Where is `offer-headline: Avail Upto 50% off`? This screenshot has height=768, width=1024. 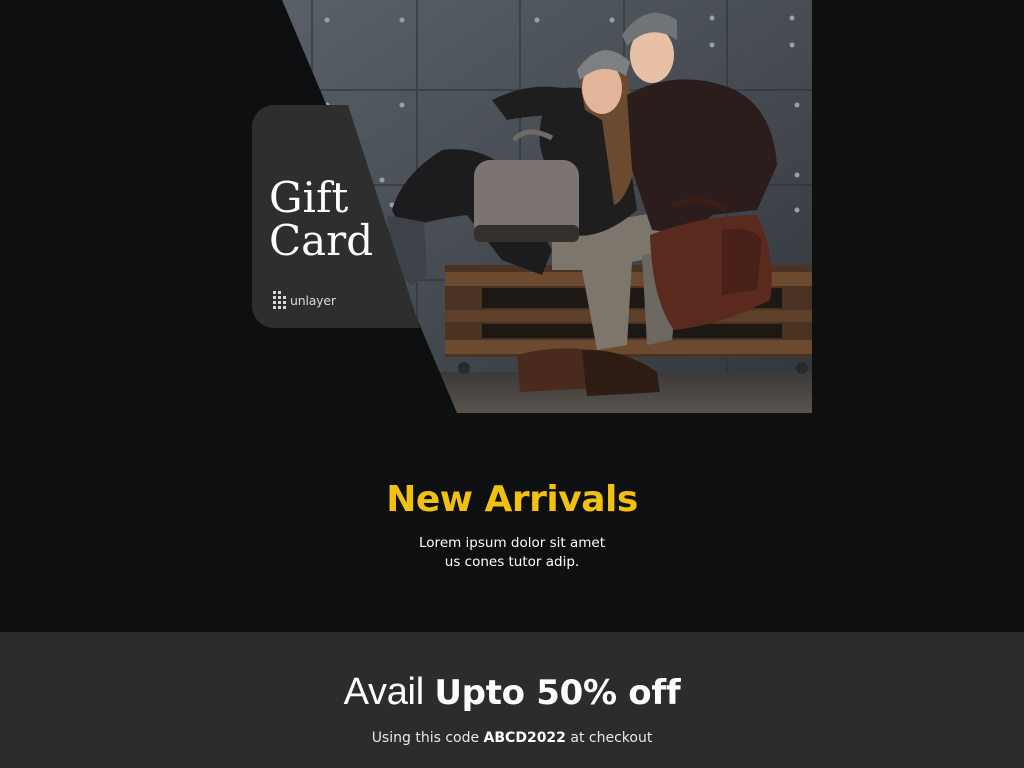 offer-headline: Avail Upto 50% off is located at coordinates (512, 673).